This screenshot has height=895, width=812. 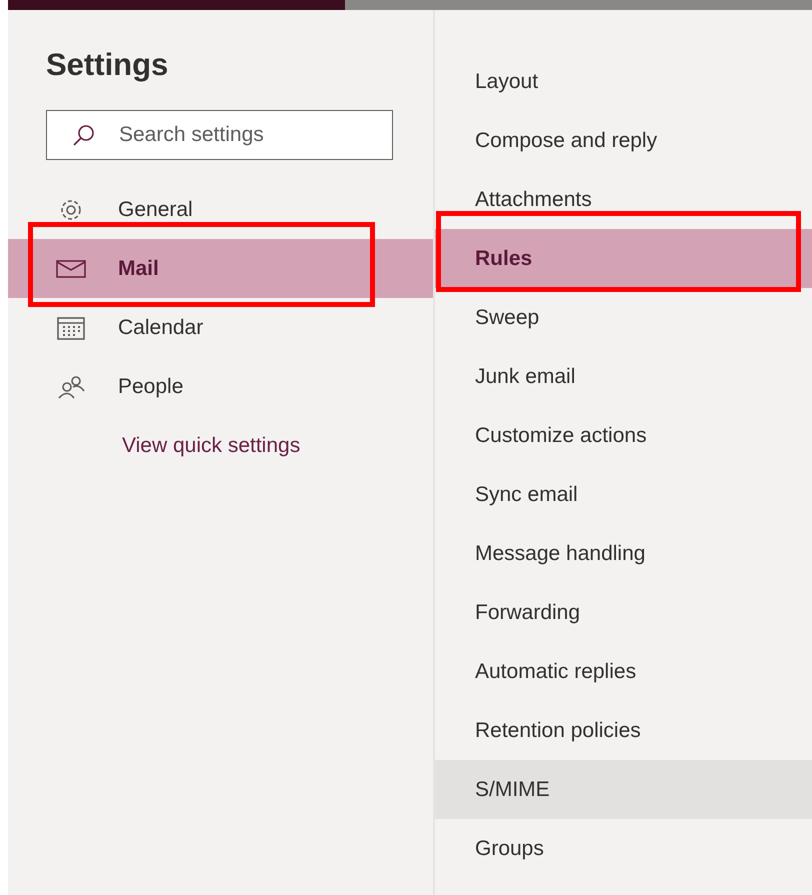 What do you see at coordinates (623, 730) in the screenshot?
I see `section-item: Retention policies` at bounding box center [623, 730].